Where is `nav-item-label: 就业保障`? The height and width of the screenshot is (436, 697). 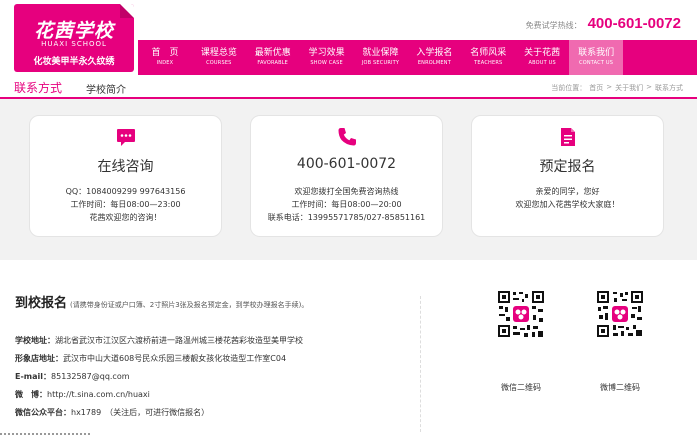 nav-item-label: 就业保障 is located at coordinates (380, 53).